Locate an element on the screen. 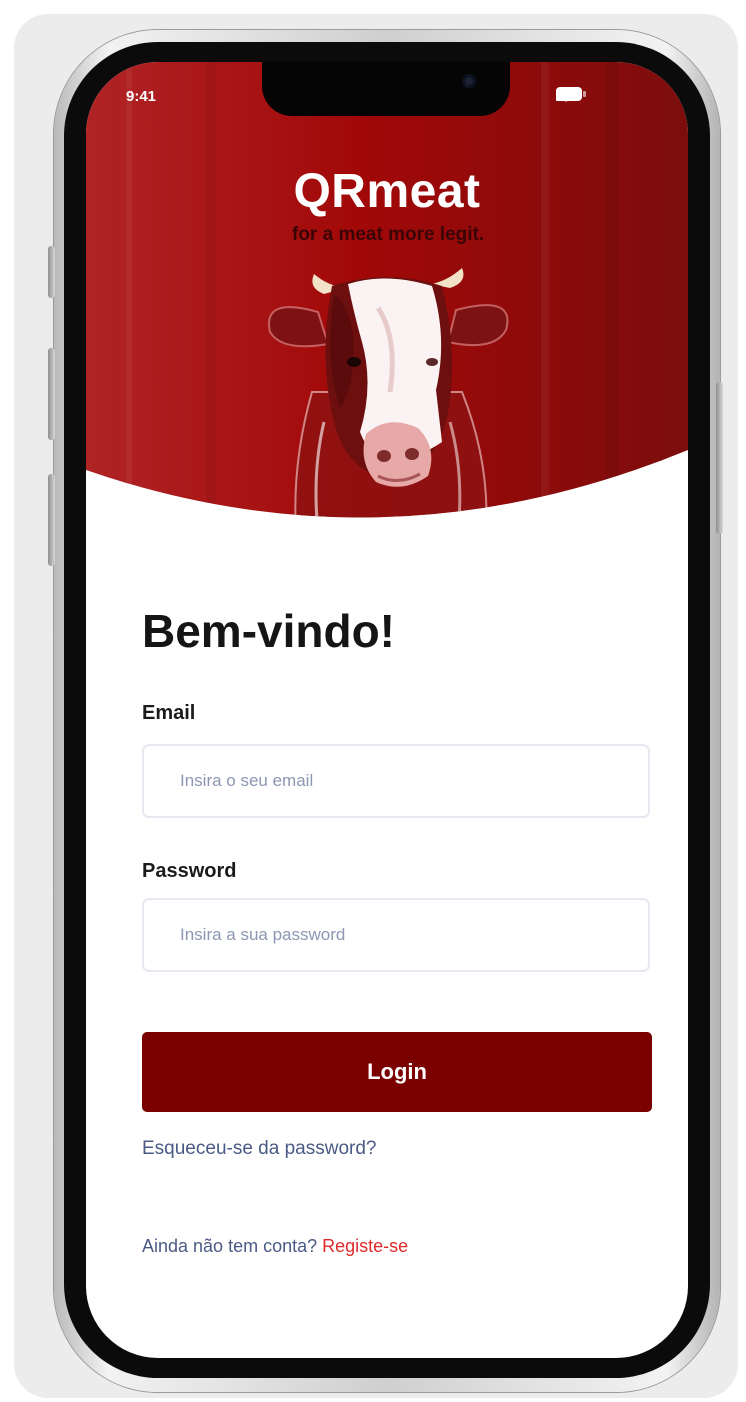 This screenshot has width=746, height=1402. email-label: Email is located at coordinates (169, 713).